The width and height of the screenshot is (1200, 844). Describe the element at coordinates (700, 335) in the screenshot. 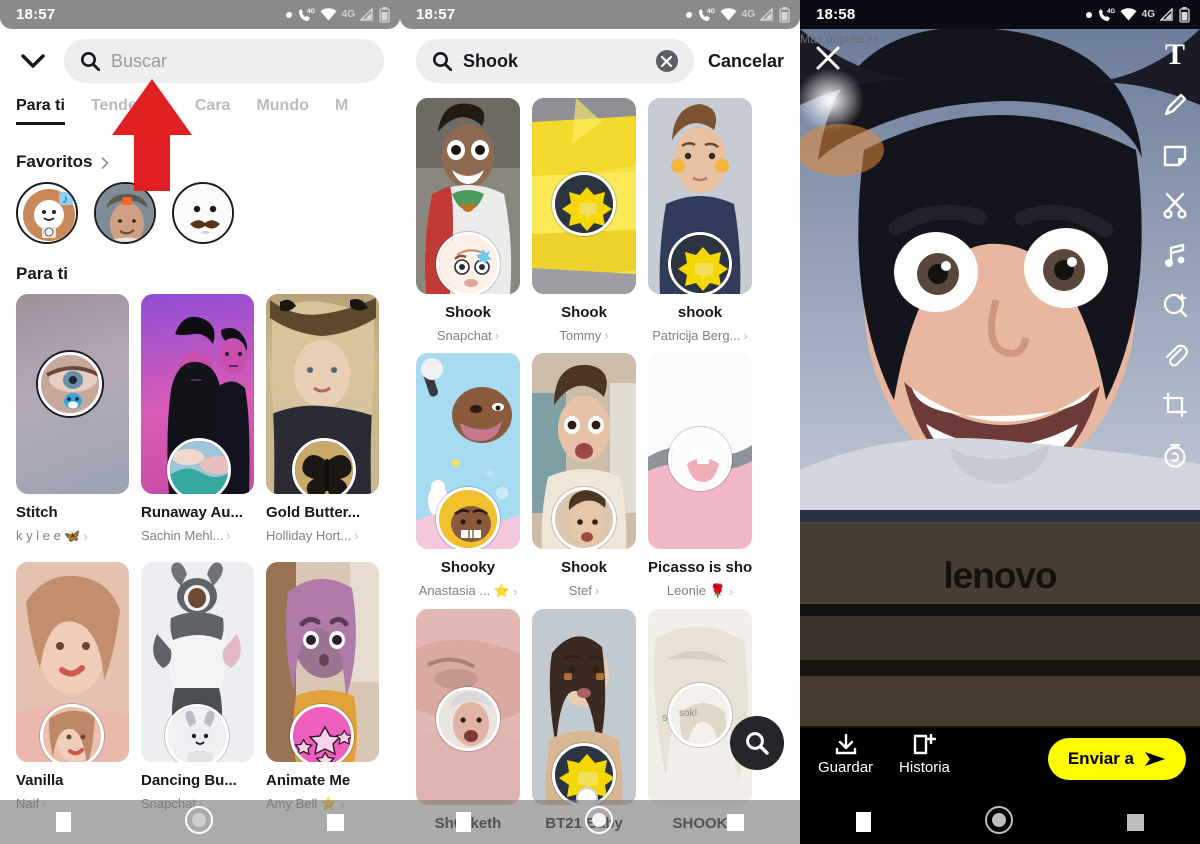

I see `lens-author: Patricija Berg... ›` at that location.